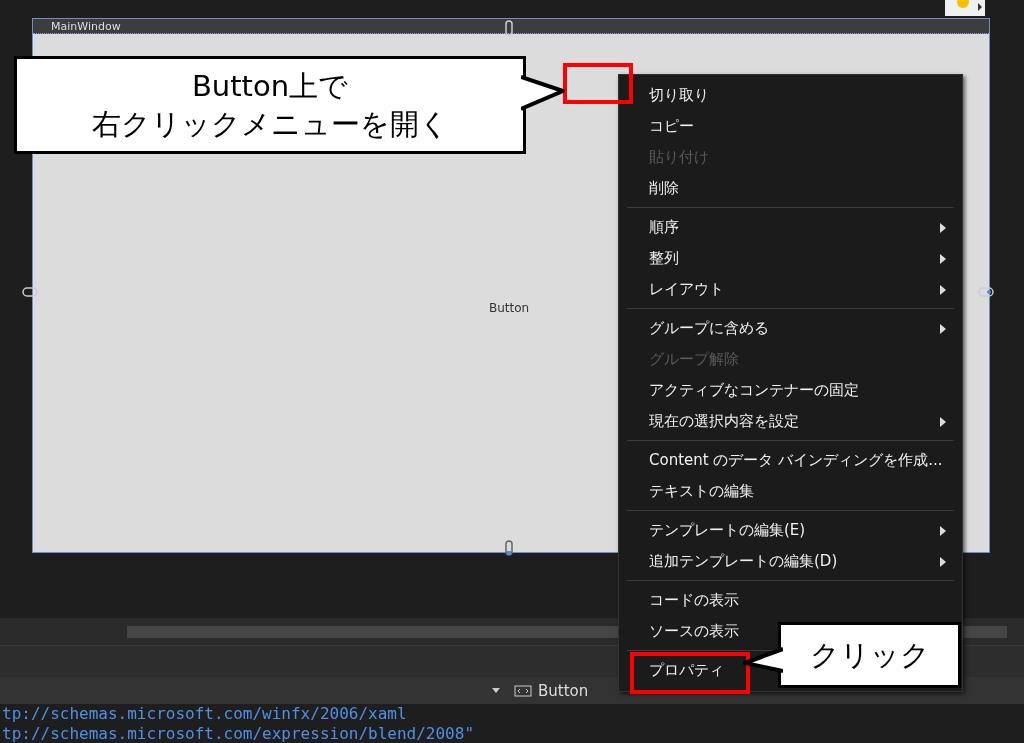  I want to click on menu-item: グループに含める, so click(790, 328).